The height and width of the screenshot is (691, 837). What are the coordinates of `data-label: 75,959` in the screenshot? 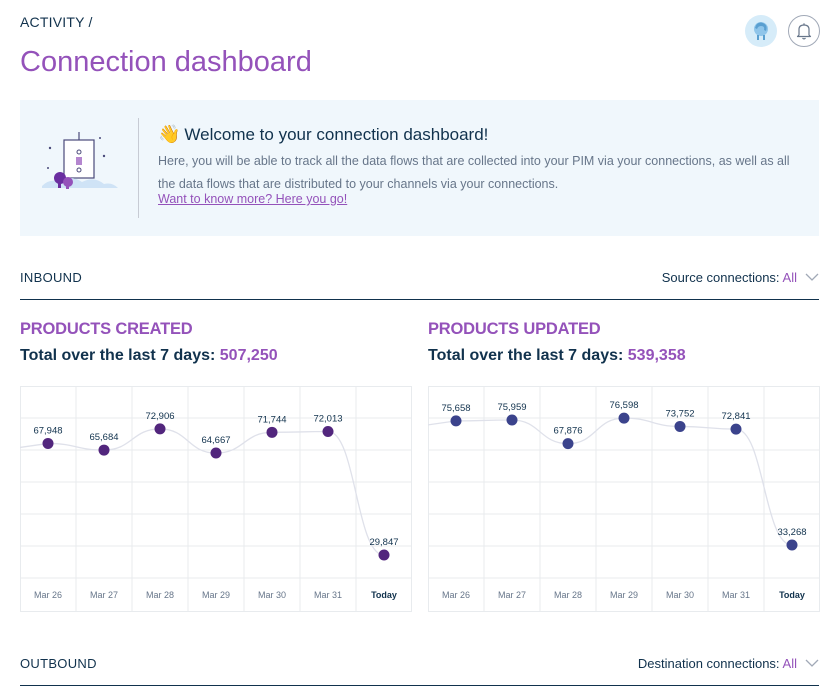 It's located at (511, 407).